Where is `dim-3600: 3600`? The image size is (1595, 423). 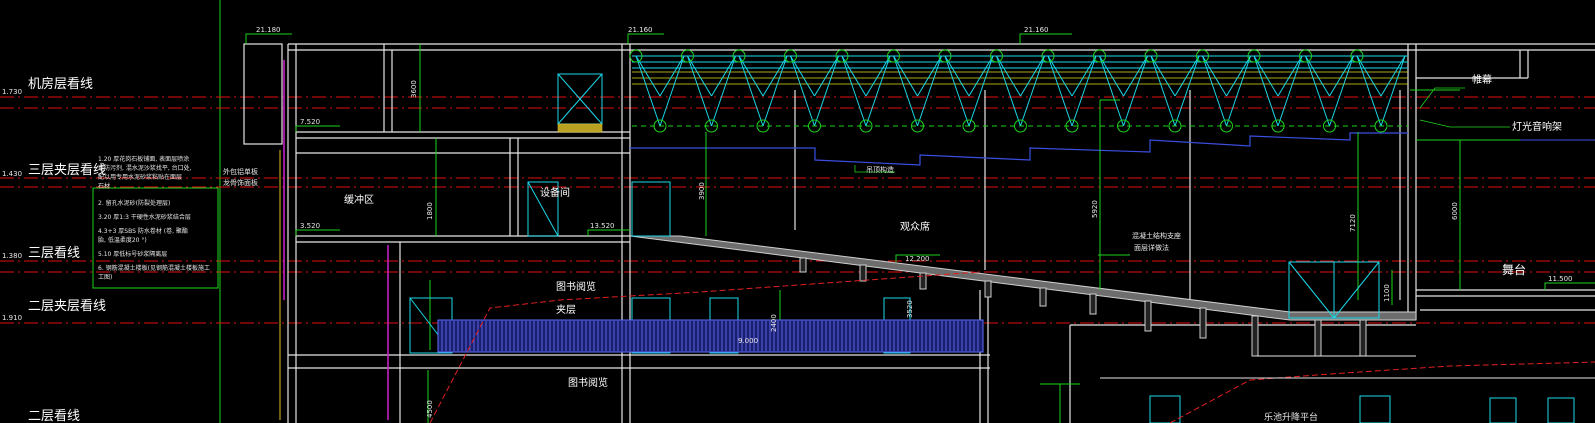 dim-3600: 3600 is located at coordinates (414, 89).